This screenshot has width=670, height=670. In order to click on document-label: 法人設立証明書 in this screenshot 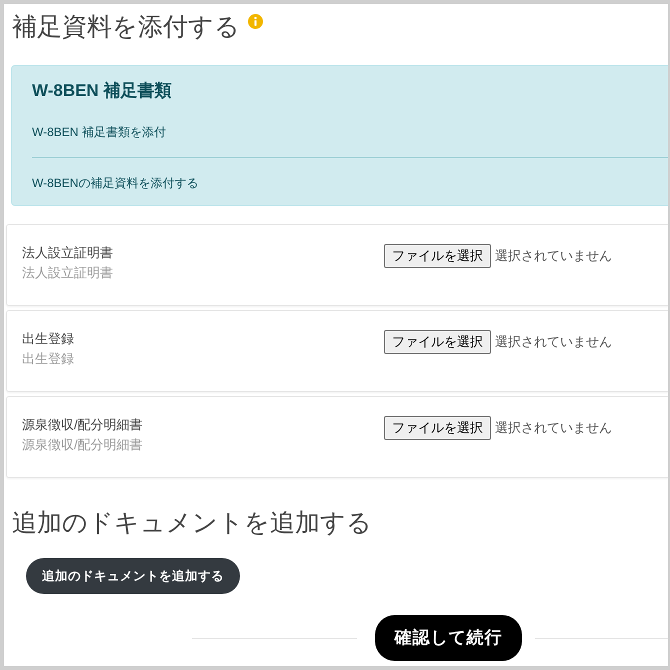, I will do `click(67, 253)`.